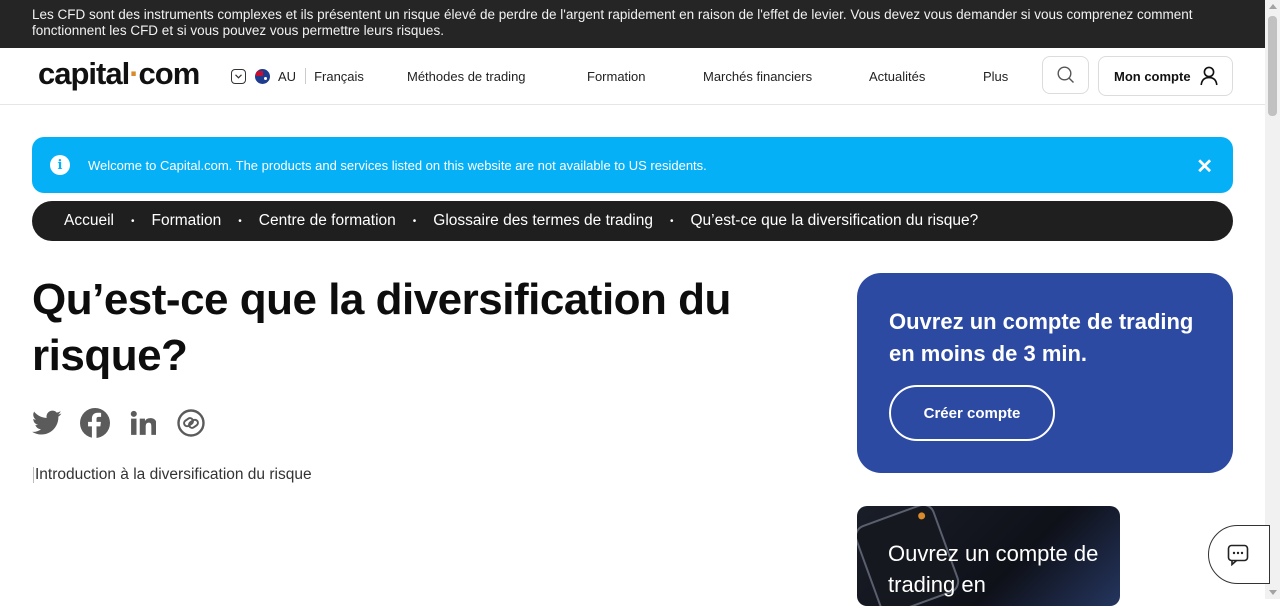 The height and width of the screenshot is (606, 1280). What do you see at coordinates (1272, 66) in the screenshot?
I see `scrollbar-thumb` at bounding box center [1272, 66].